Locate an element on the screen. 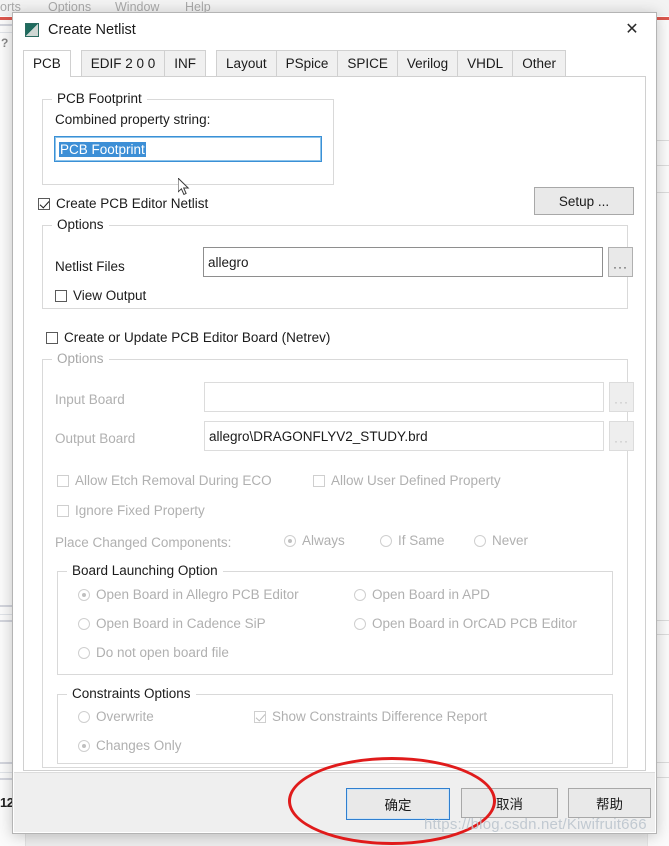 Image resolution: width=669 pixels, height=846 pixels. constraints-changes-only-radio: Changes Only is located at coordinates (130, 745).